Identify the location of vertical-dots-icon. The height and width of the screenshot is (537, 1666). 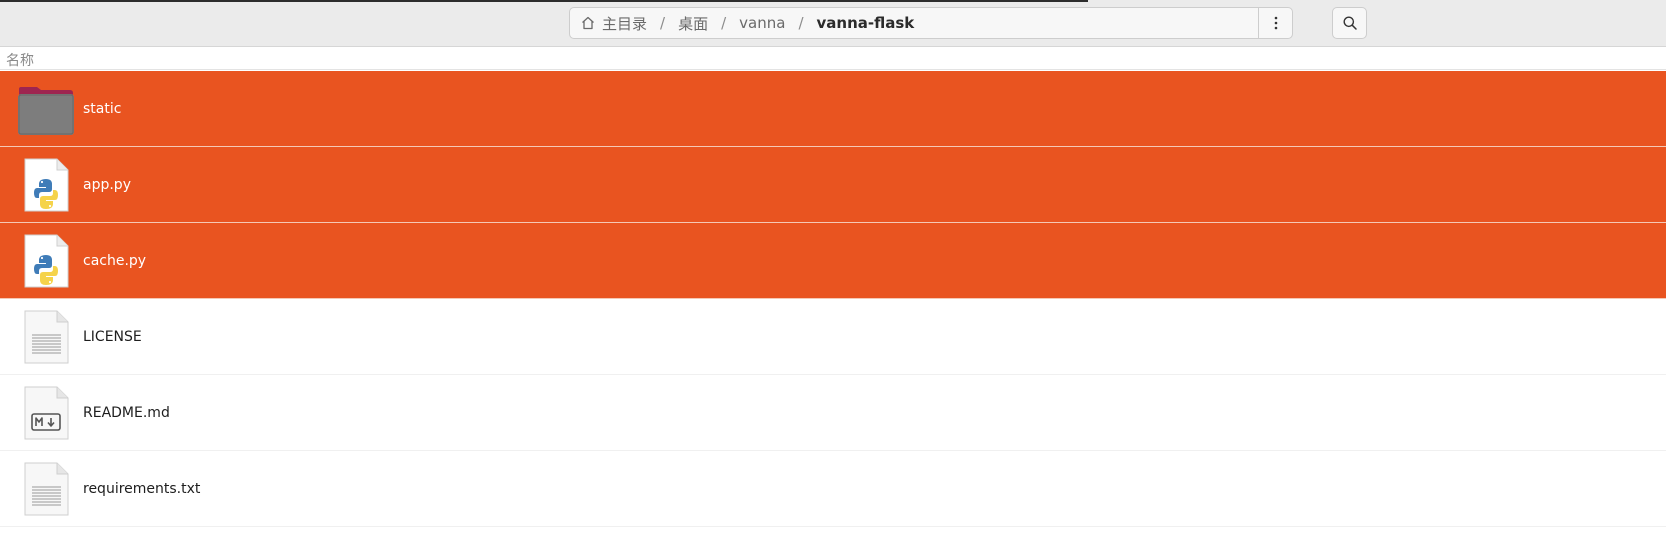
(1275, 23).